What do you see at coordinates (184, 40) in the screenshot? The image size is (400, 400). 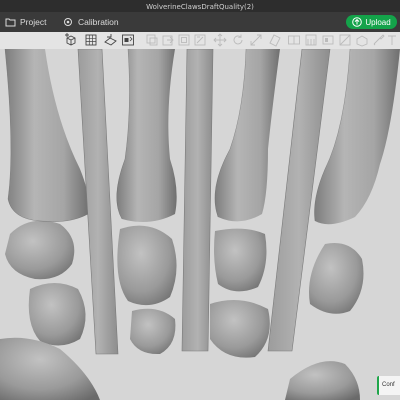 I see `delete-icon` at bounding box center [184, 40].